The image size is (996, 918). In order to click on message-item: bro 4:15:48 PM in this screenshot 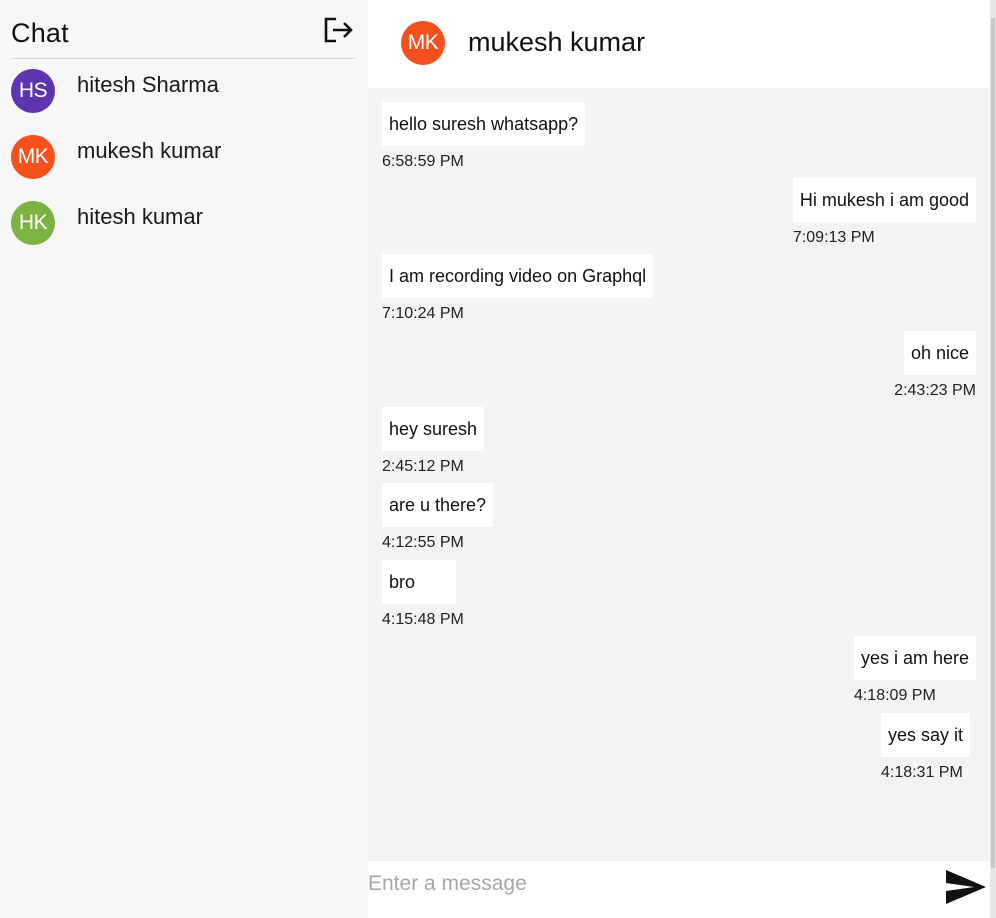, I will do `click(423, 594)`.